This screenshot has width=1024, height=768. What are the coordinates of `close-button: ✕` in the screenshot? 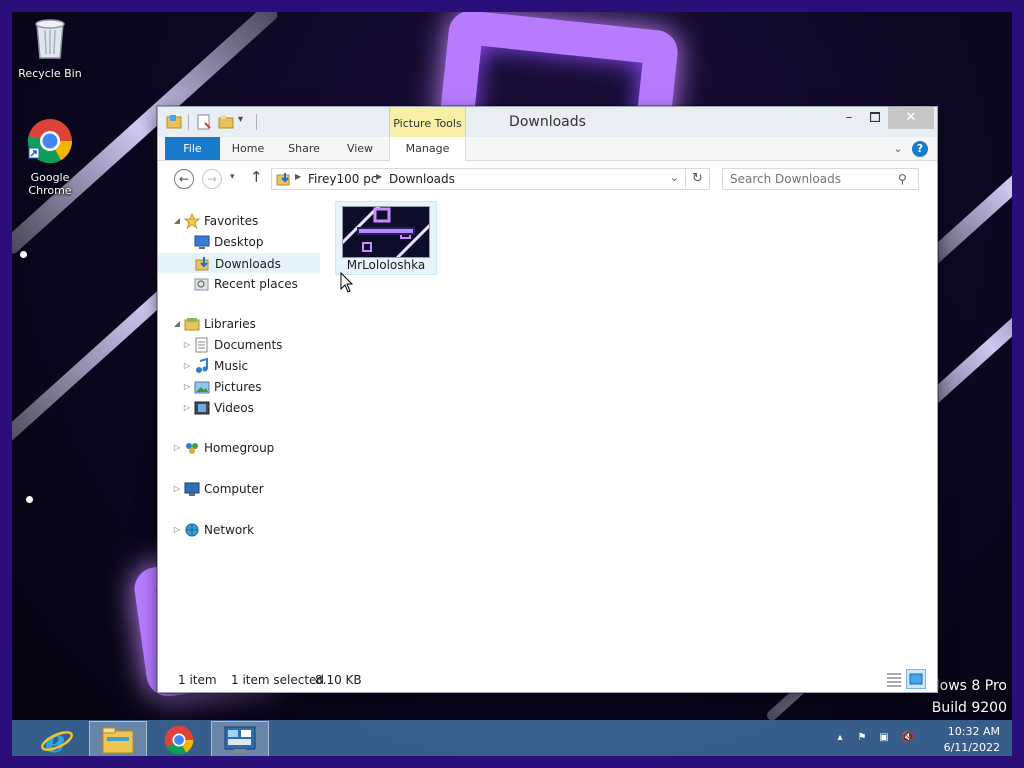 It's located at (911, 118).